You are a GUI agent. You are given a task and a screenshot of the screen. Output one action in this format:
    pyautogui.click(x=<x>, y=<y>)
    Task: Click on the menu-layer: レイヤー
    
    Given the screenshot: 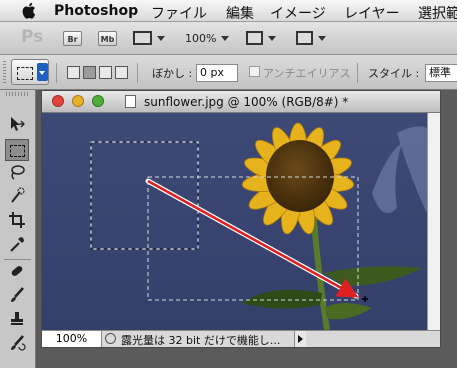 What is the action you would take?
    pyautogui.click(x=372, y=13)
    